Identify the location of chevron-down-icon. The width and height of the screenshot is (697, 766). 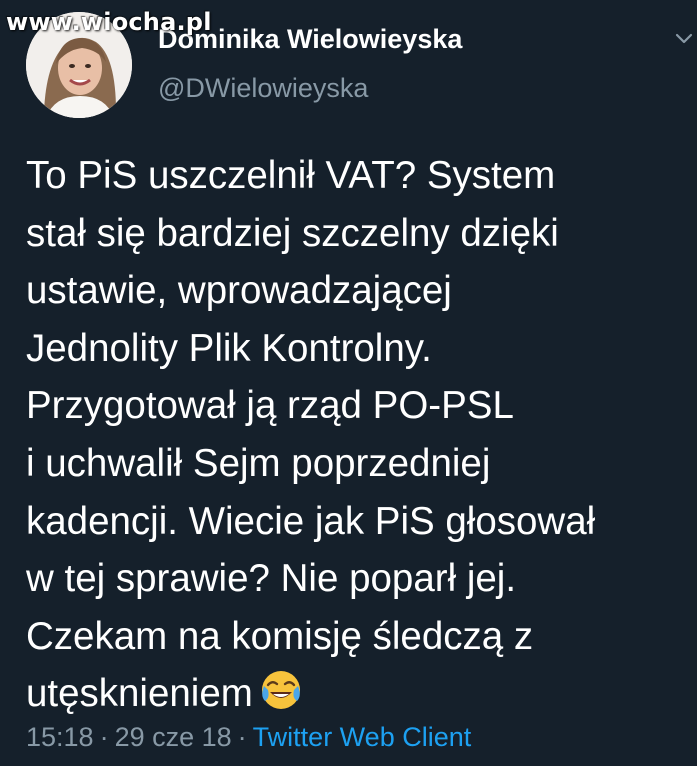
(684, 39).